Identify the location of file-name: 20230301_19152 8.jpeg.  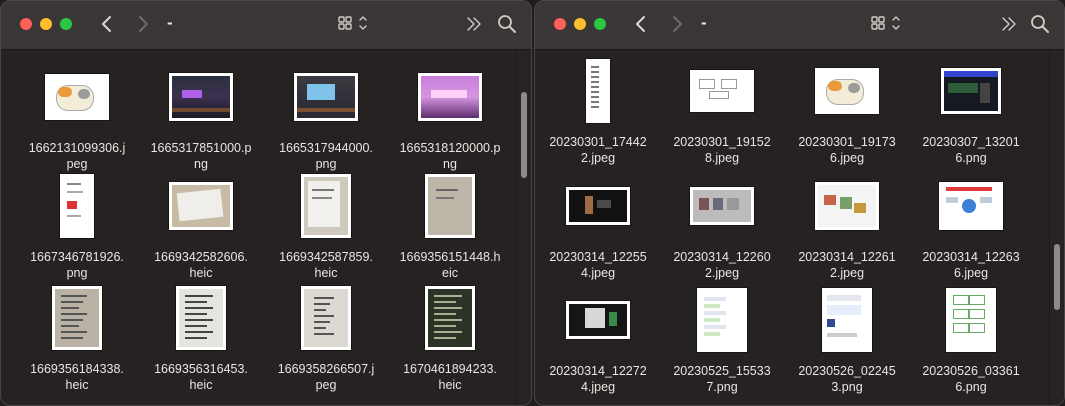
(722, 150).